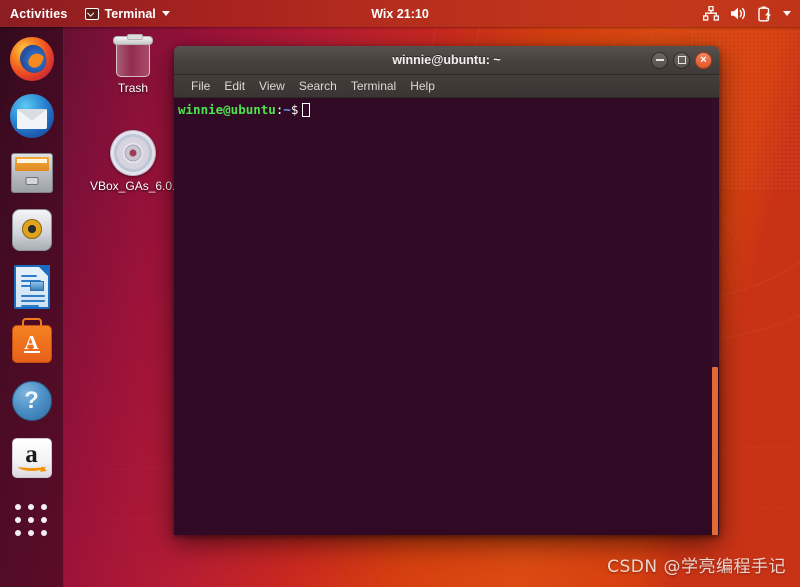 The width and height of the screenshot is (800, 587). I want to click on maximize-icon, so click(681, 60).